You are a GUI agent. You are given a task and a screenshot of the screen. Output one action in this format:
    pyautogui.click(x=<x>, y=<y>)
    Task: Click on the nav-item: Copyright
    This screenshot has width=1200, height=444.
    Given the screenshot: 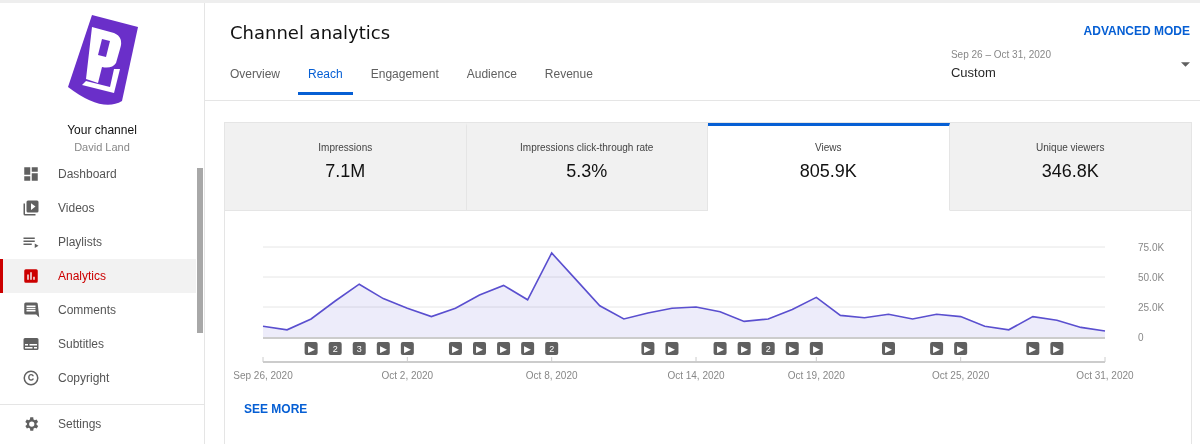 What is the action you would take?
    pyautogui.click(x=98, y=378)
    